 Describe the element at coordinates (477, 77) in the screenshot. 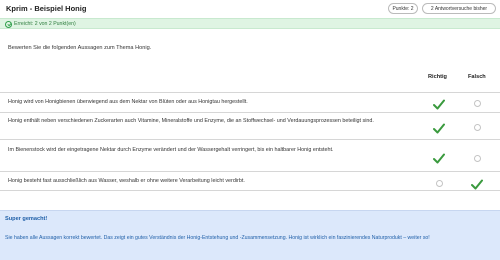

I see `column-header-falsch: Falsch` at that location.